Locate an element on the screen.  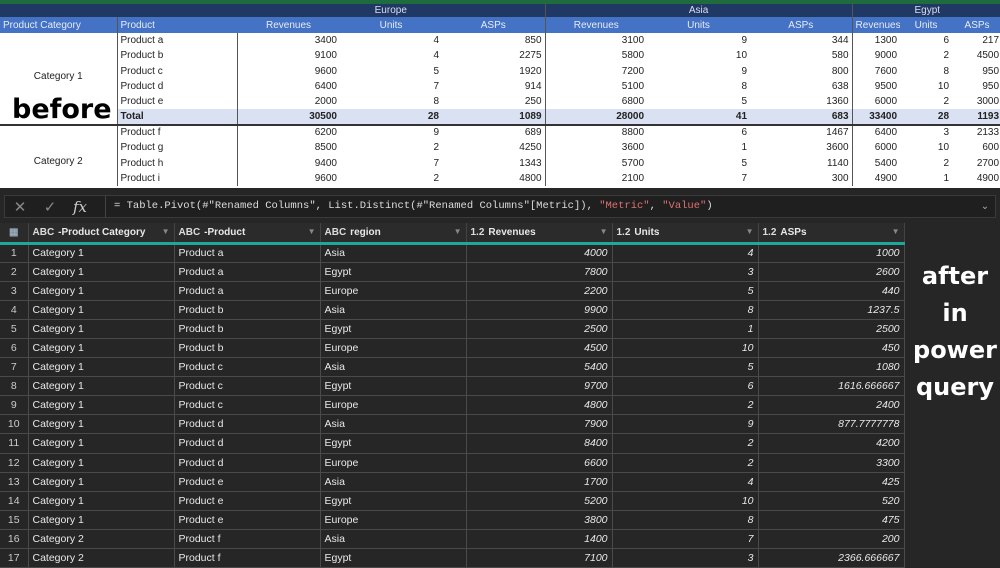
column-header: 1.2 Revenues ▼ is located at coordinates (539, 234).